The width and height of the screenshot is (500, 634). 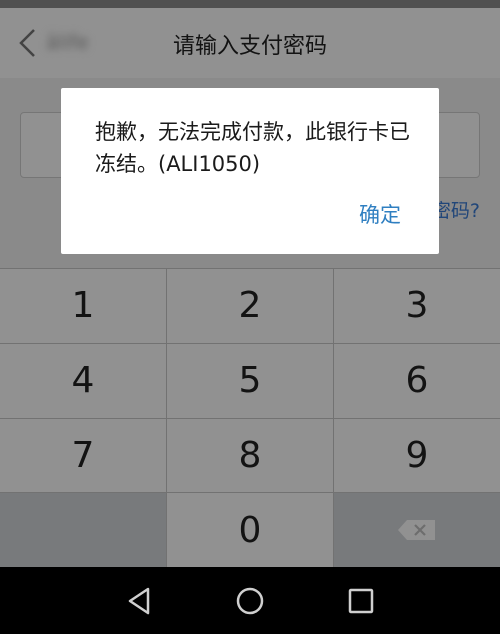 I want to click on back-triangle-icon, so click(x=140, y=601).